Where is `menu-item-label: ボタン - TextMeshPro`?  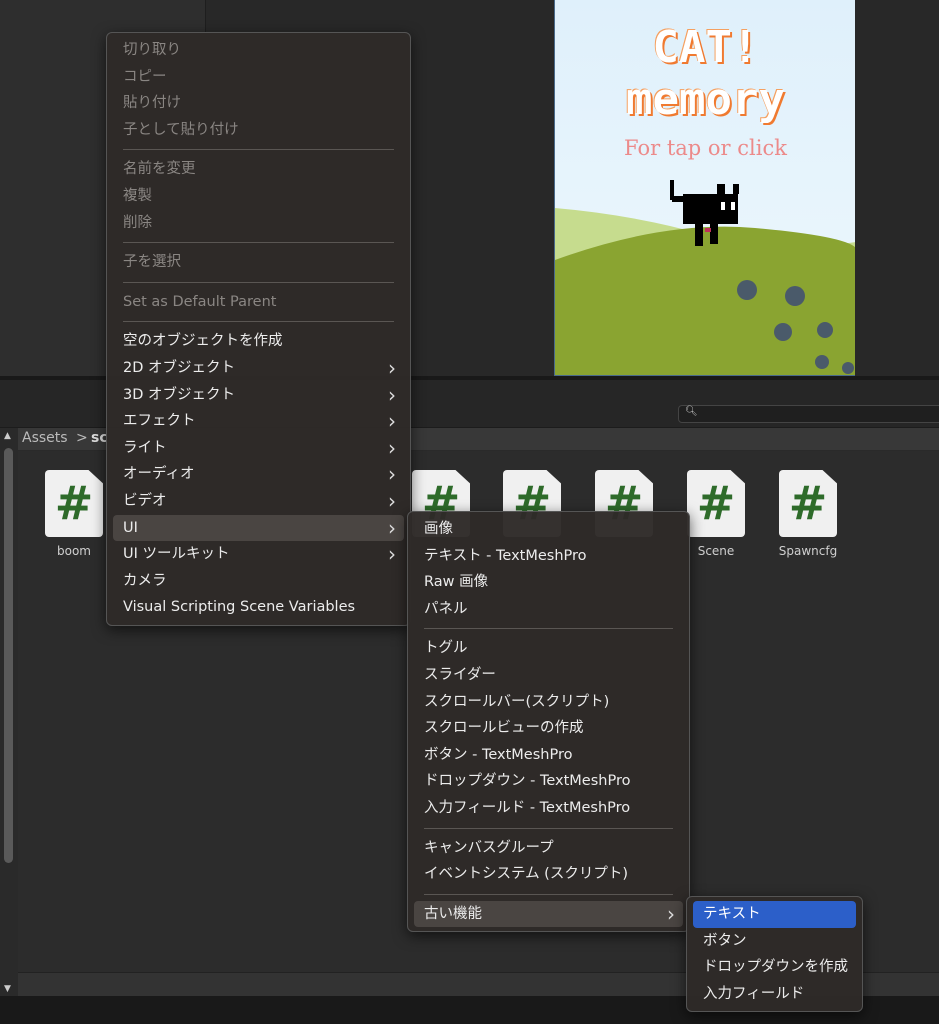 menu-item-label: ボタン - TextMeshPro is located at coordinates (498, 754).